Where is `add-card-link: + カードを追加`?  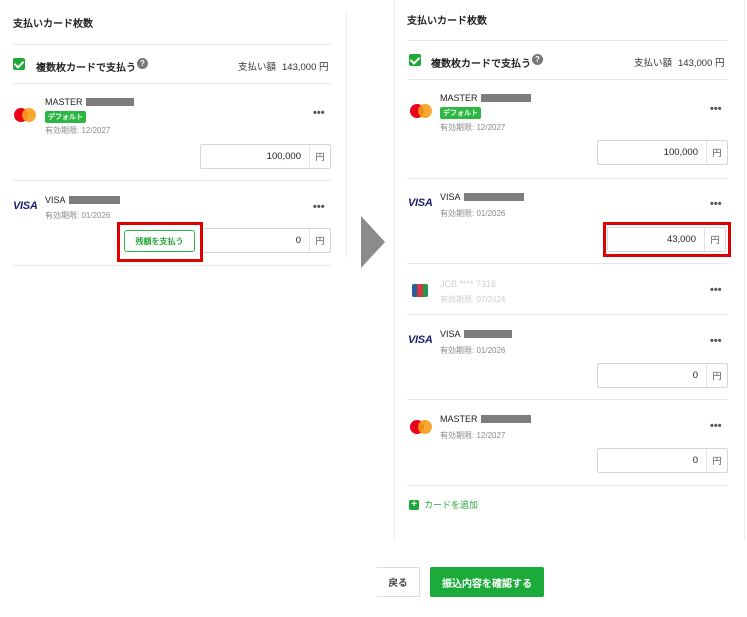
add-card-link: + カードを追加 is located at coordinates (443, 504).